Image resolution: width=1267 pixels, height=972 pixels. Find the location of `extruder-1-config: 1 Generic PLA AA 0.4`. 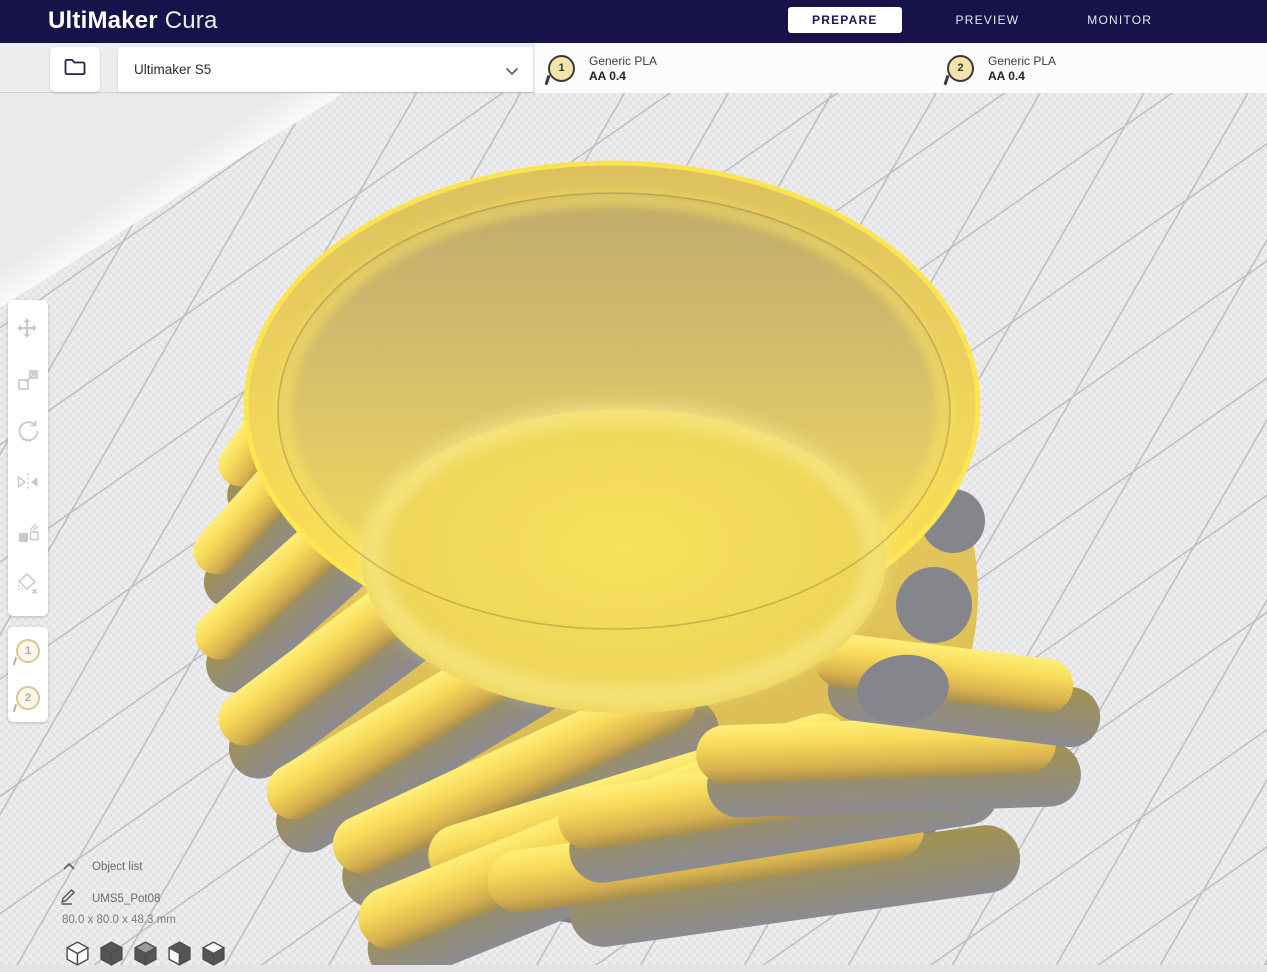

extruder-1-config: 1 Generic PLA AA 0.4 is located at coordinates (602, 68).